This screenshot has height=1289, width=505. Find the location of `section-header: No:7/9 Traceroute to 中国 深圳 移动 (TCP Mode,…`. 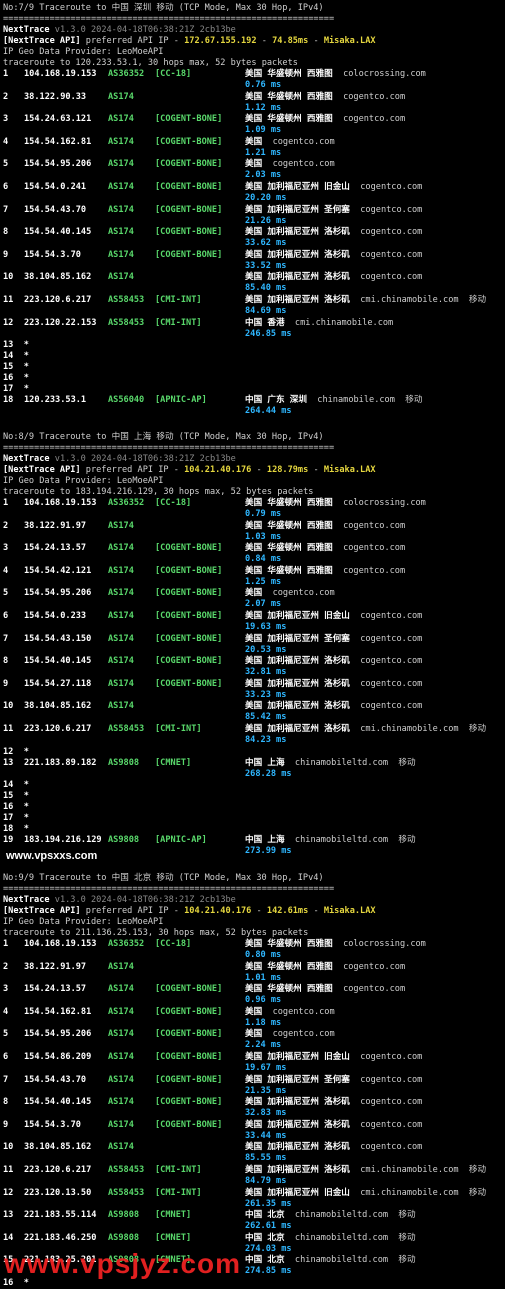

section-header: No:7/9 Traceroute to 中国 深圳 移动 (TCP Mode,… is located at coordinates (163, 8).